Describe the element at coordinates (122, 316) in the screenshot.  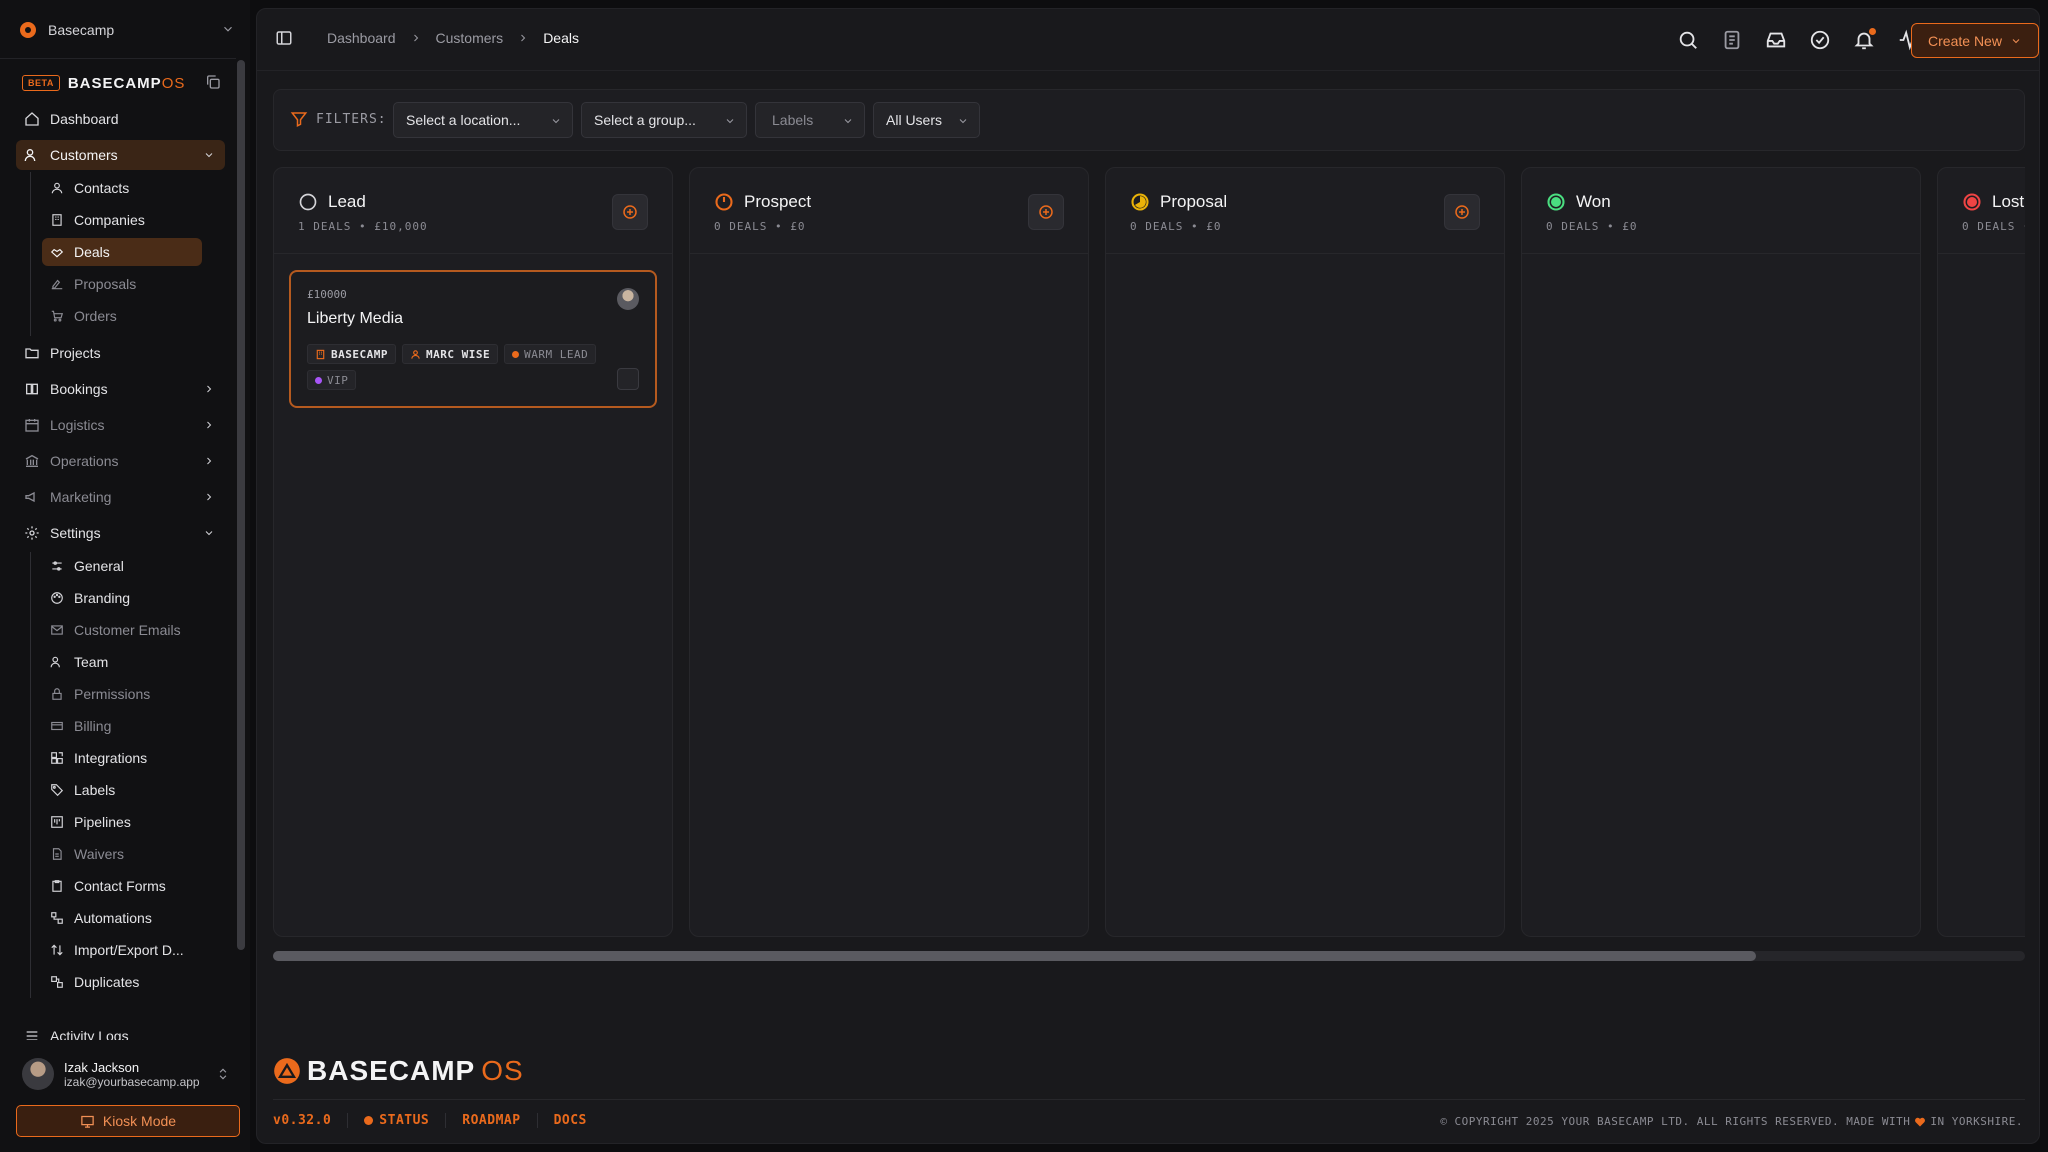
I see `sidebar-item-orders: Orders` at that location.